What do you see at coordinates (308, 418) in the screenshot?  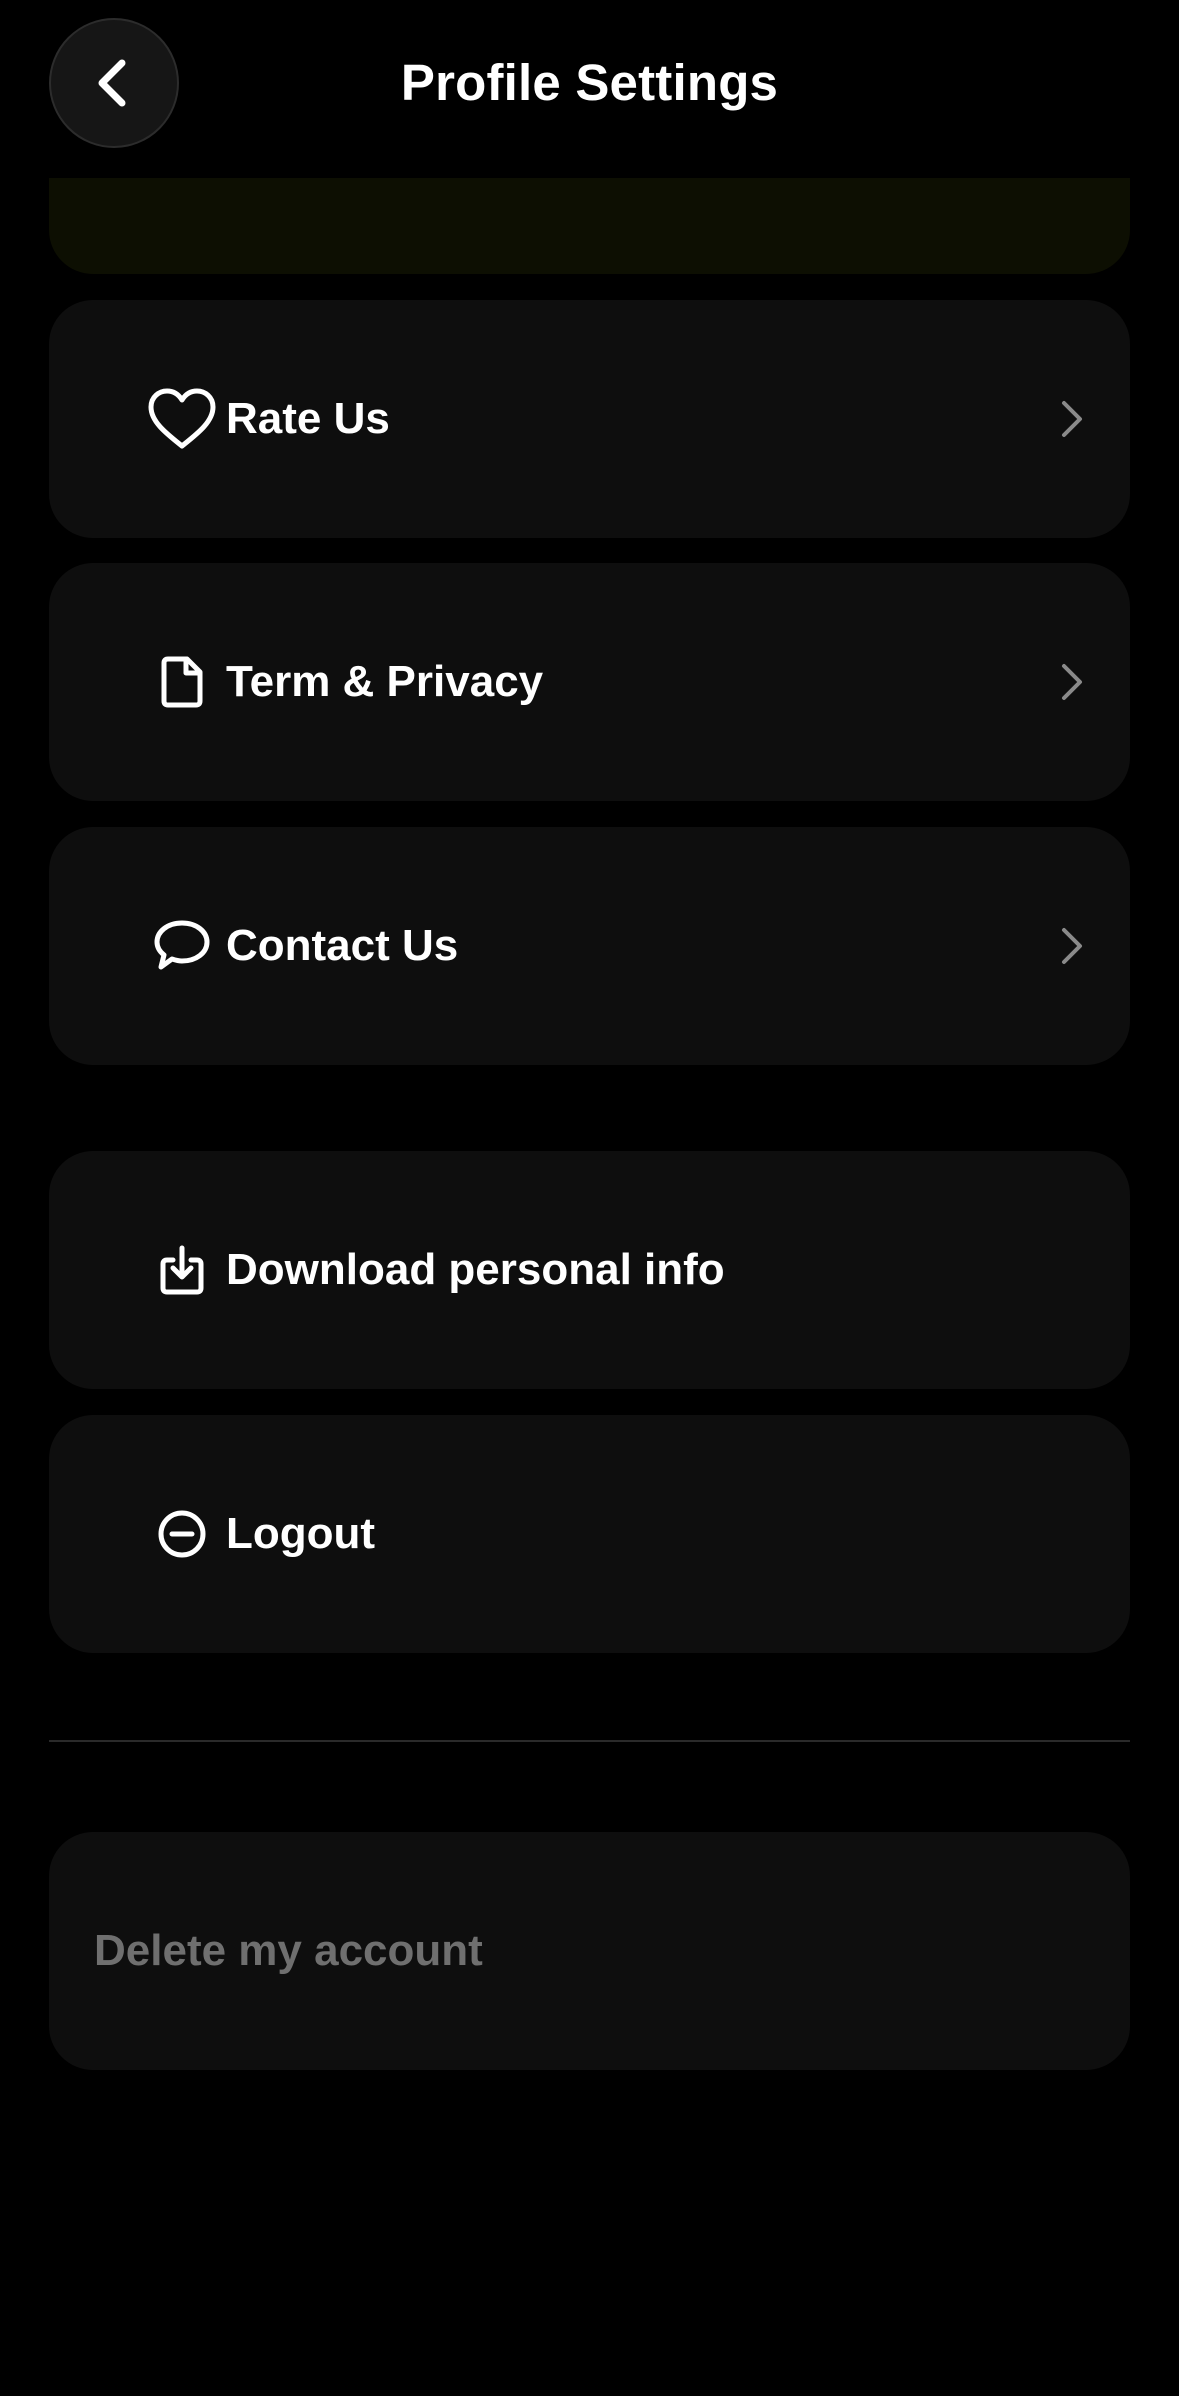 I see `rate-us-label: Rate Us` at bounding box center [308, 418].